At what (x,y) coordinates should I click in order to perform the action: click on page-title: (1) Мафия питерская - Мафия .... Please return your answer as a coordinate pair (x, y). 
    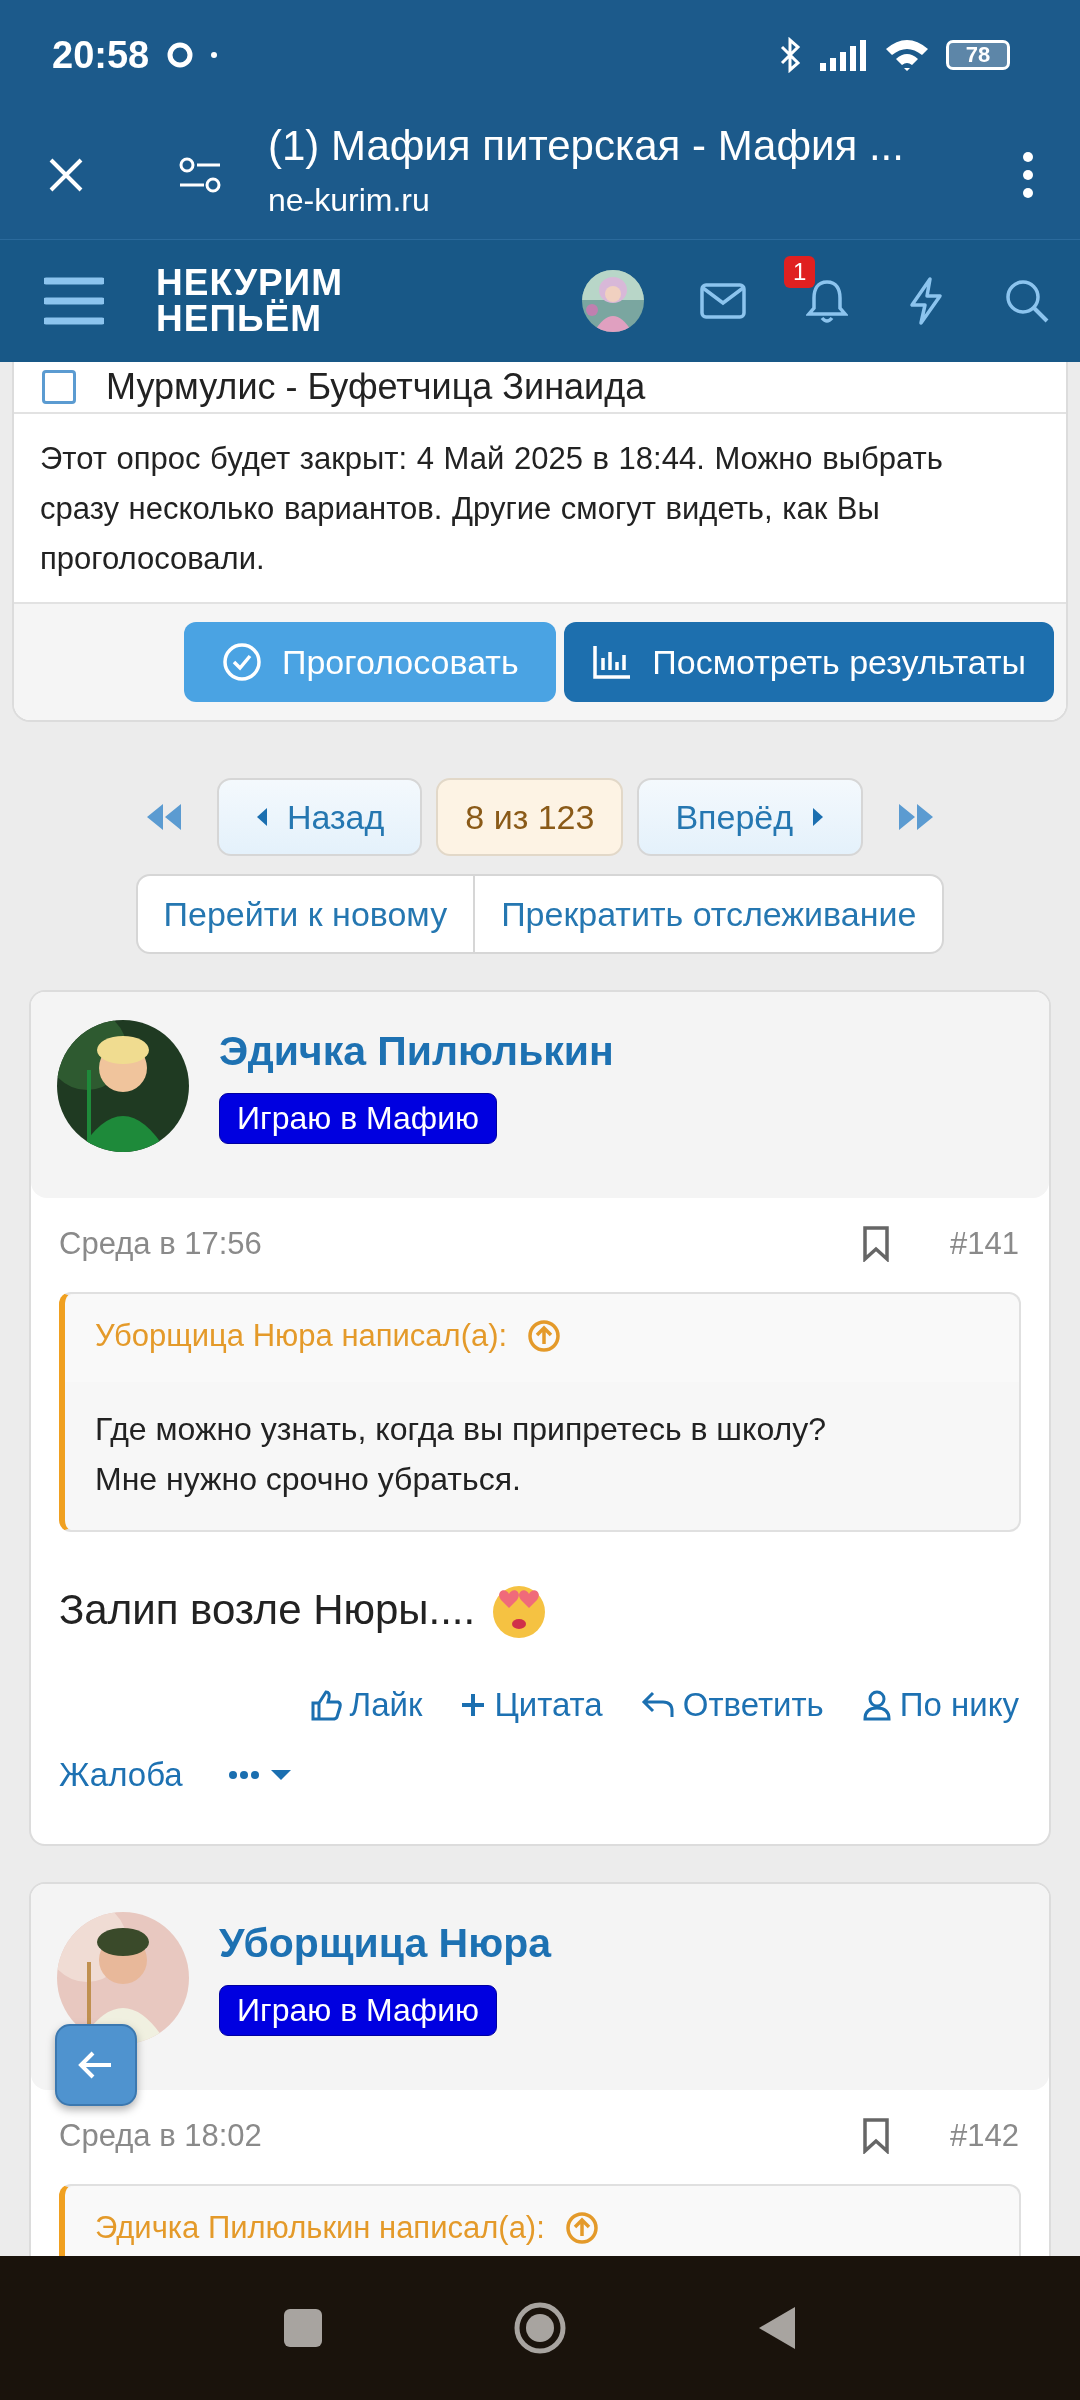
    Looking at the image, I should click on (586, 146).